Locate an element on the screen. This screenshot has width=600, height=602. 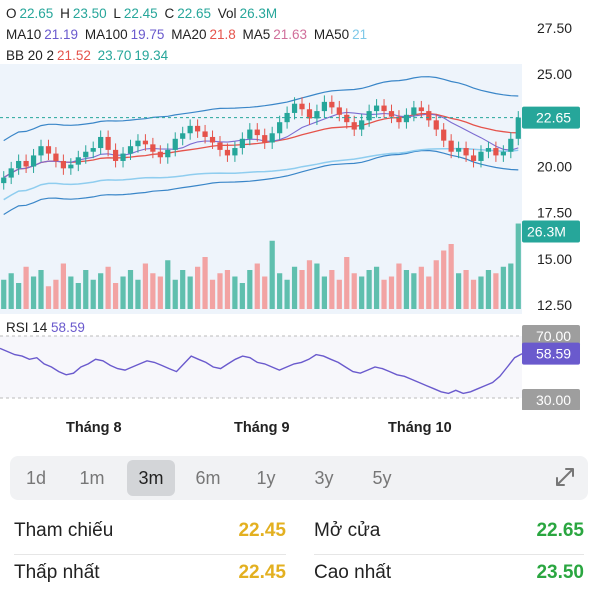
ma20-value: 21.8 is located at coordinates (222, 34).